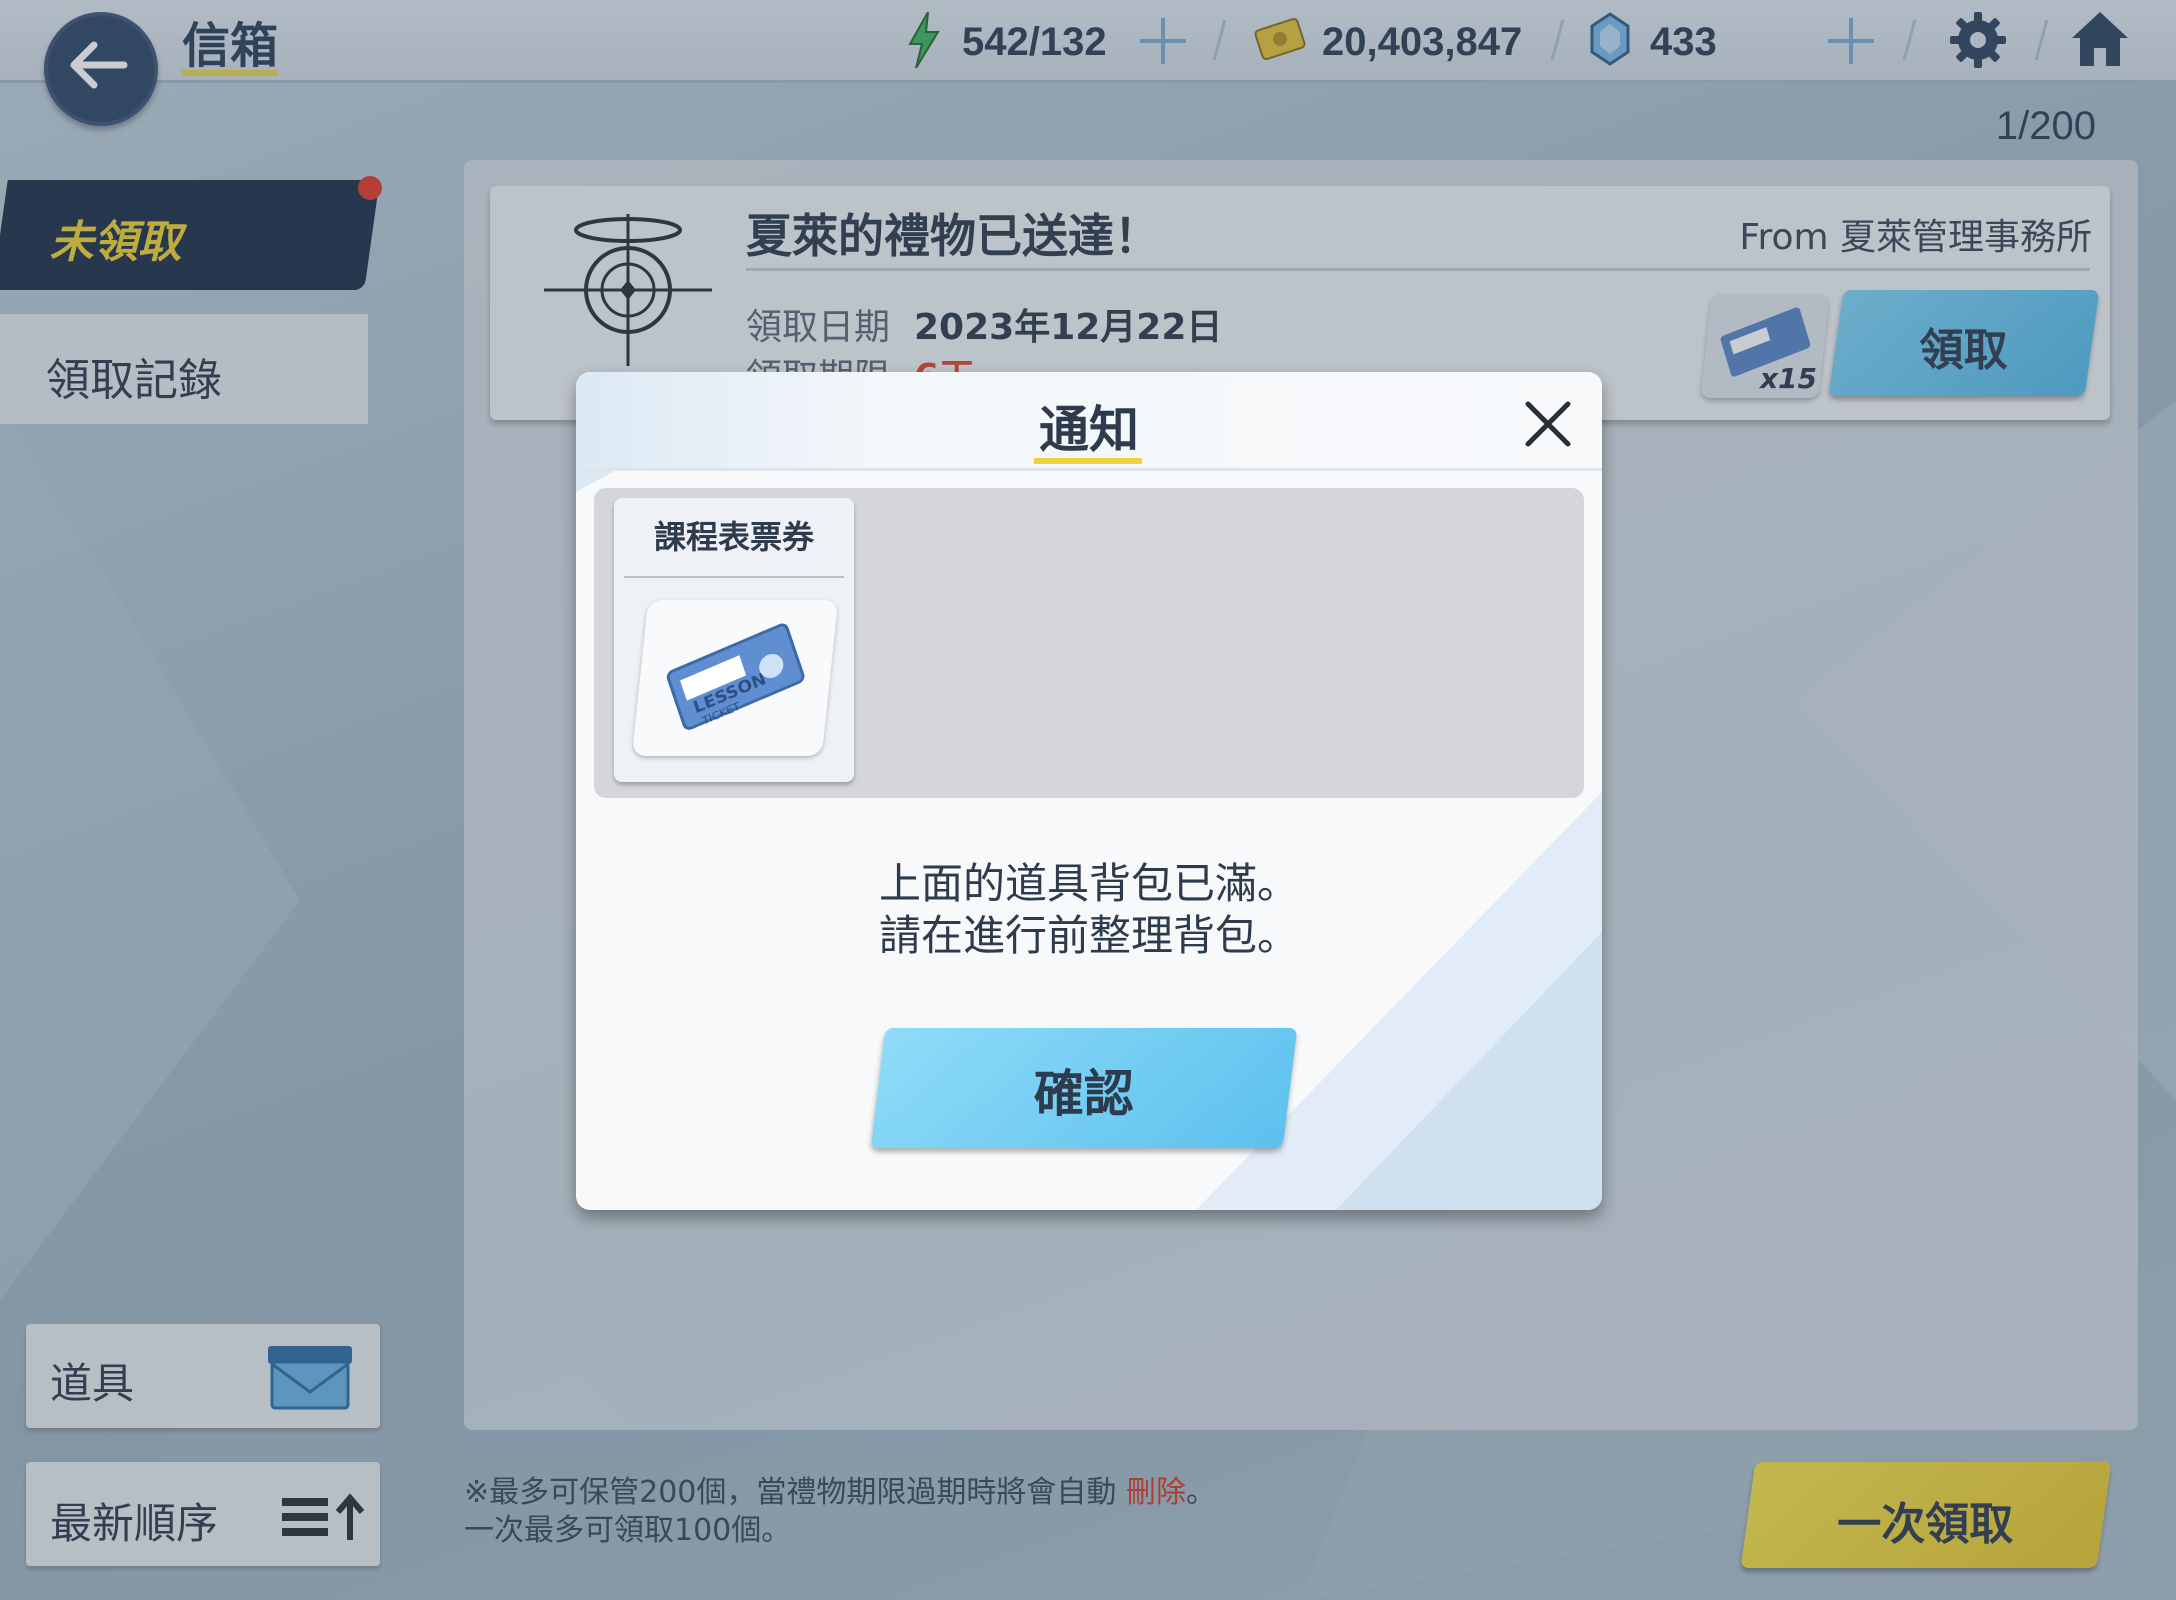 This screenshot has width=2176, height=1600. What do you see at coordinates (1548, 424) in the screenshot?
I see `close-icon` at bounding box center [1548, 424].